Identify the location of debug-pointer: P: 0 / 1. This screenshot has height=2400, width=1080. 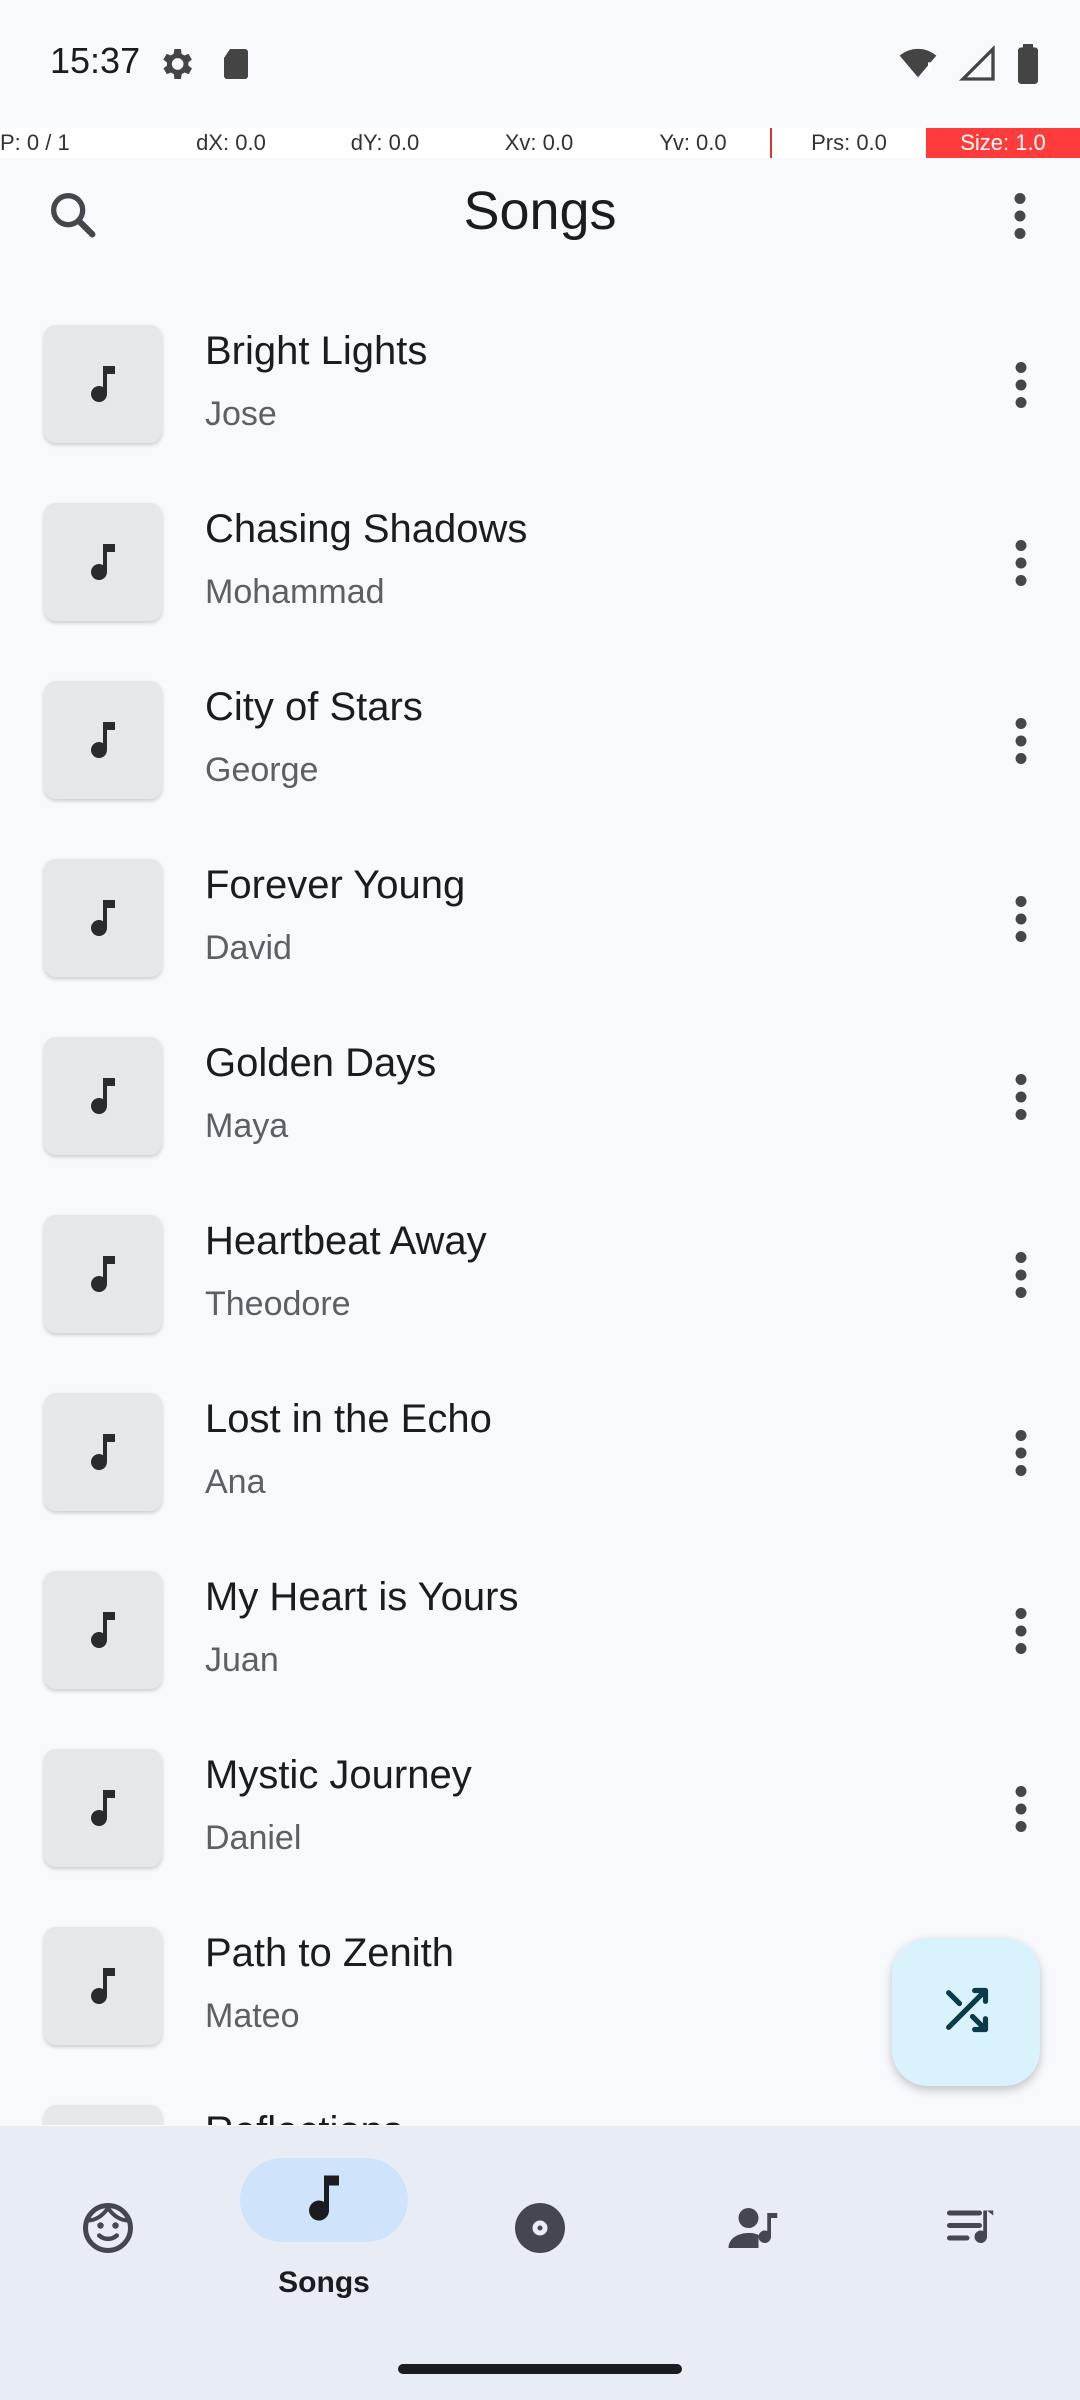
(35, 142).